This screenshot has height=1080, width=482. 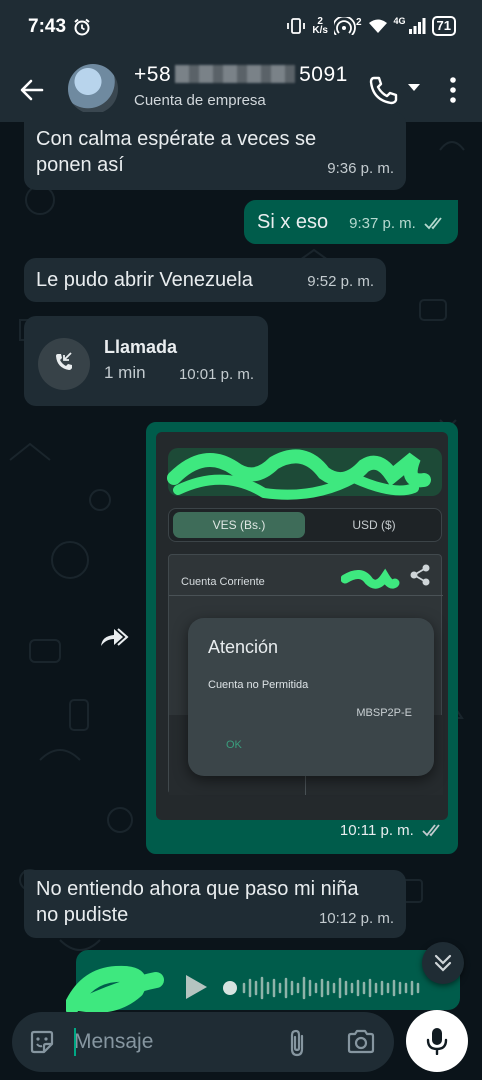 What do you see at coordinates (153, 74) in the screenshot?
I see `contact-name-prefix: +58` at bounding box center [153, 74].